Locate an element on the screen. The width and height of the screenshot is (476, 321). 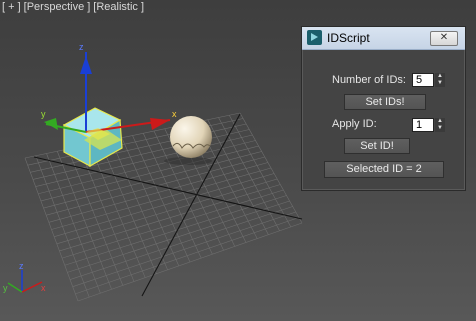
max-app-icon is located at coordinates (314, 37).